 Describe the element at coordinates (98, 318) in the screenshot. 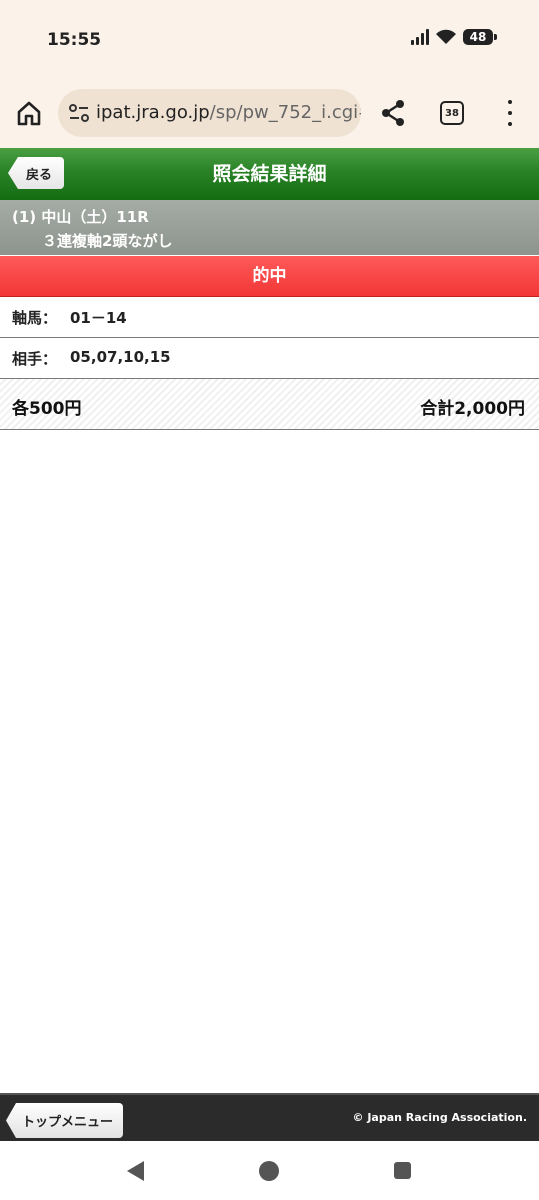

I see `axis-horse-value: 01－14` at that location.